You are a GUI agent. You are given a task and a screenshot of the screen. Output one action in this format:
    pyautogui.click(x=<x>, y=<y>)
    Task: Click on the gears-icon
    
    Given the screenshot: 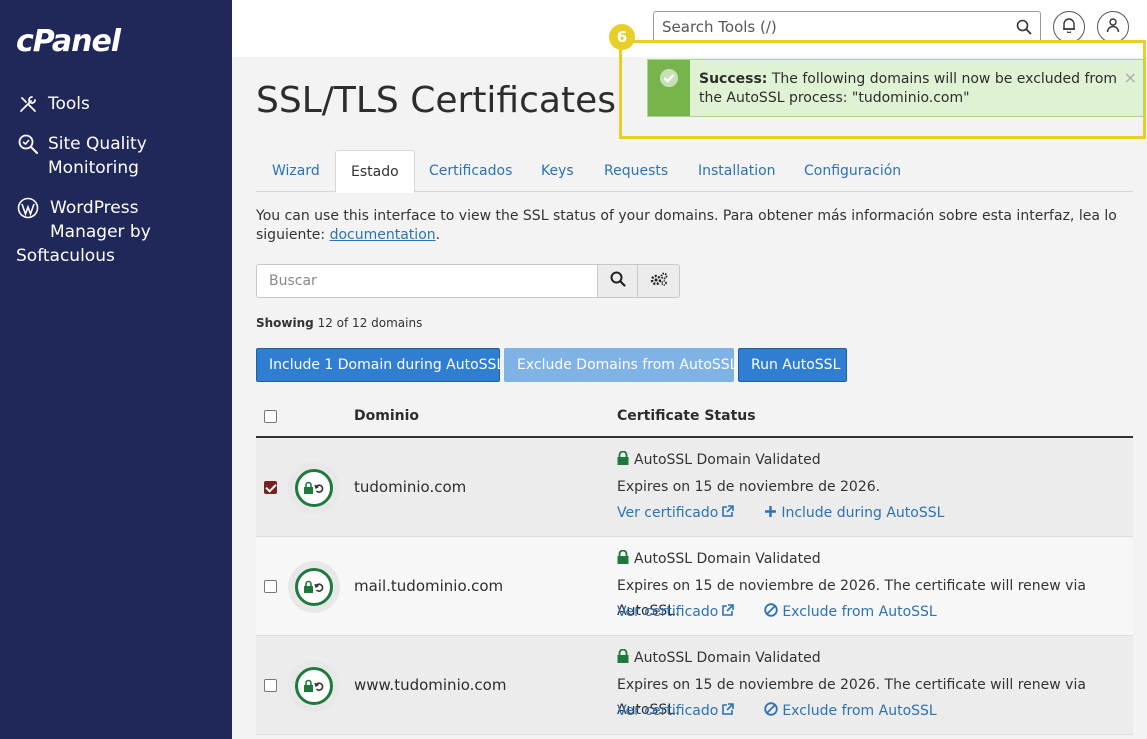 What is the action you would take?
    pyautogui.click(x=659, y=281)
    